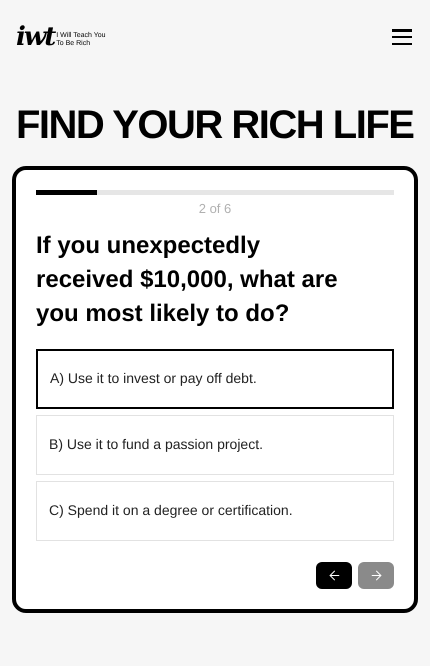 The image size is (430, 666). Describe the element at coordinates (376, 575) in the screenshot. I see `right-arrow-icon` at that location.